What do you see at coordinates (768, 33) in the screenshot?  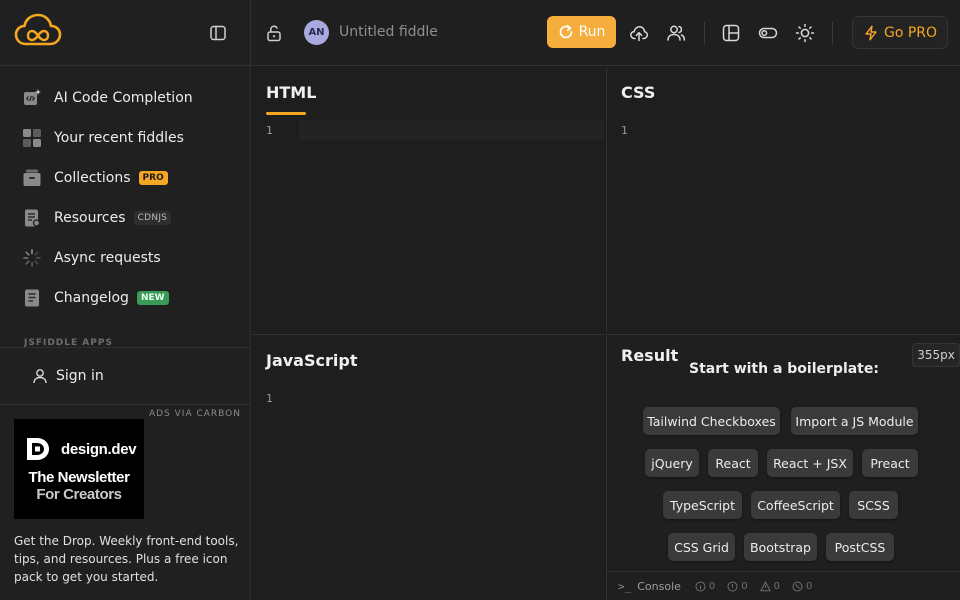 I see `toggle-icon` at bounding box center [768, 33].